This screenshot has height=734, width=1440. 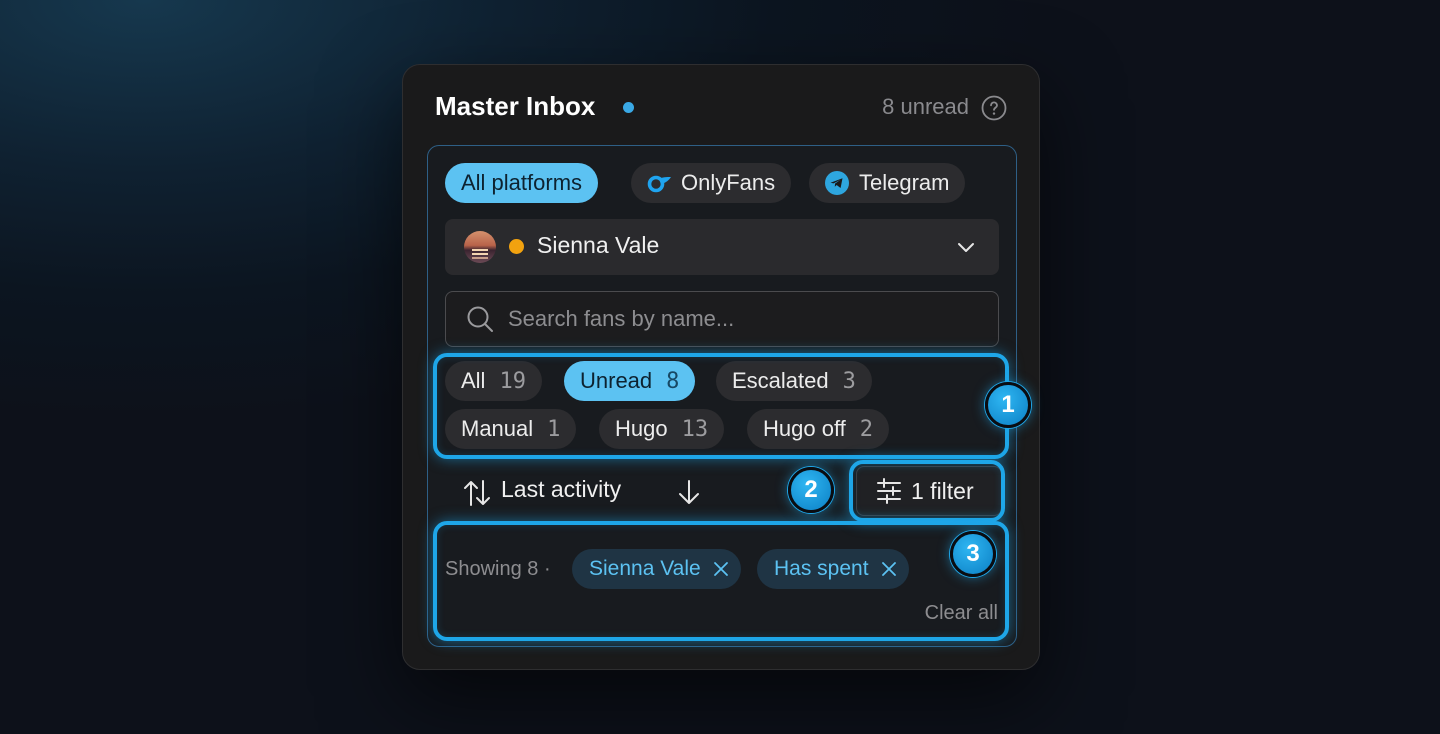 I want to click on sort-icon, so click(x=477, y=493).